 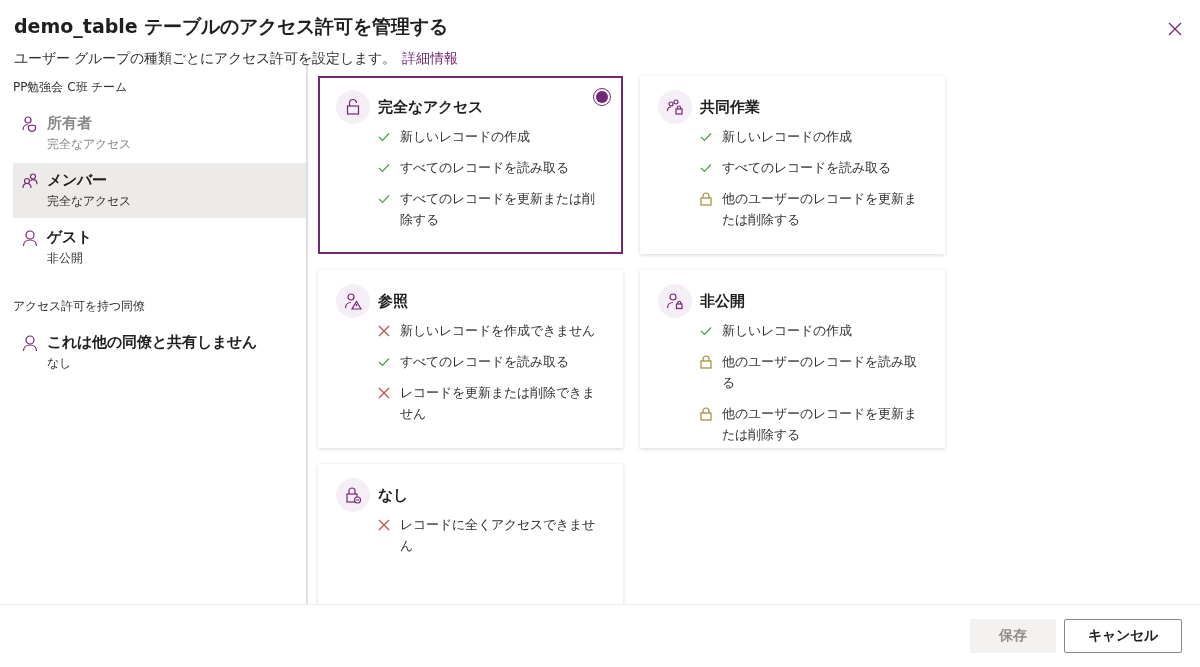 I want to click on cancel-button: キャンセル, so click(x=1123, y=636).